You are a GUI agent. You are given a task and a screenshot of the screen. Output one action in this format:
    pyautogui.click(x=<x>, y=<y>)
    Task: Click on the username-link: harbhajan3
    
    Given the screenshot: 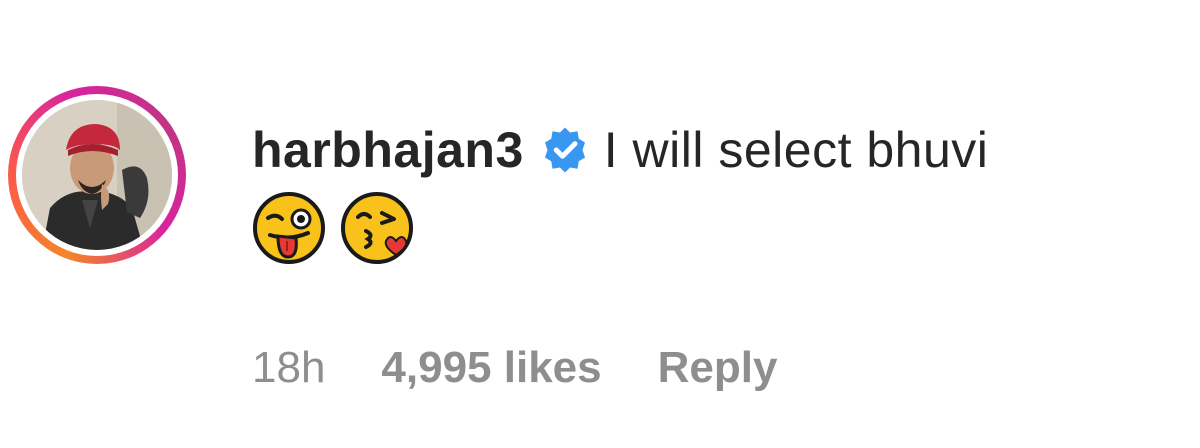 What is the action you would take?
    pyautogui.click(x=388, y=150)
    